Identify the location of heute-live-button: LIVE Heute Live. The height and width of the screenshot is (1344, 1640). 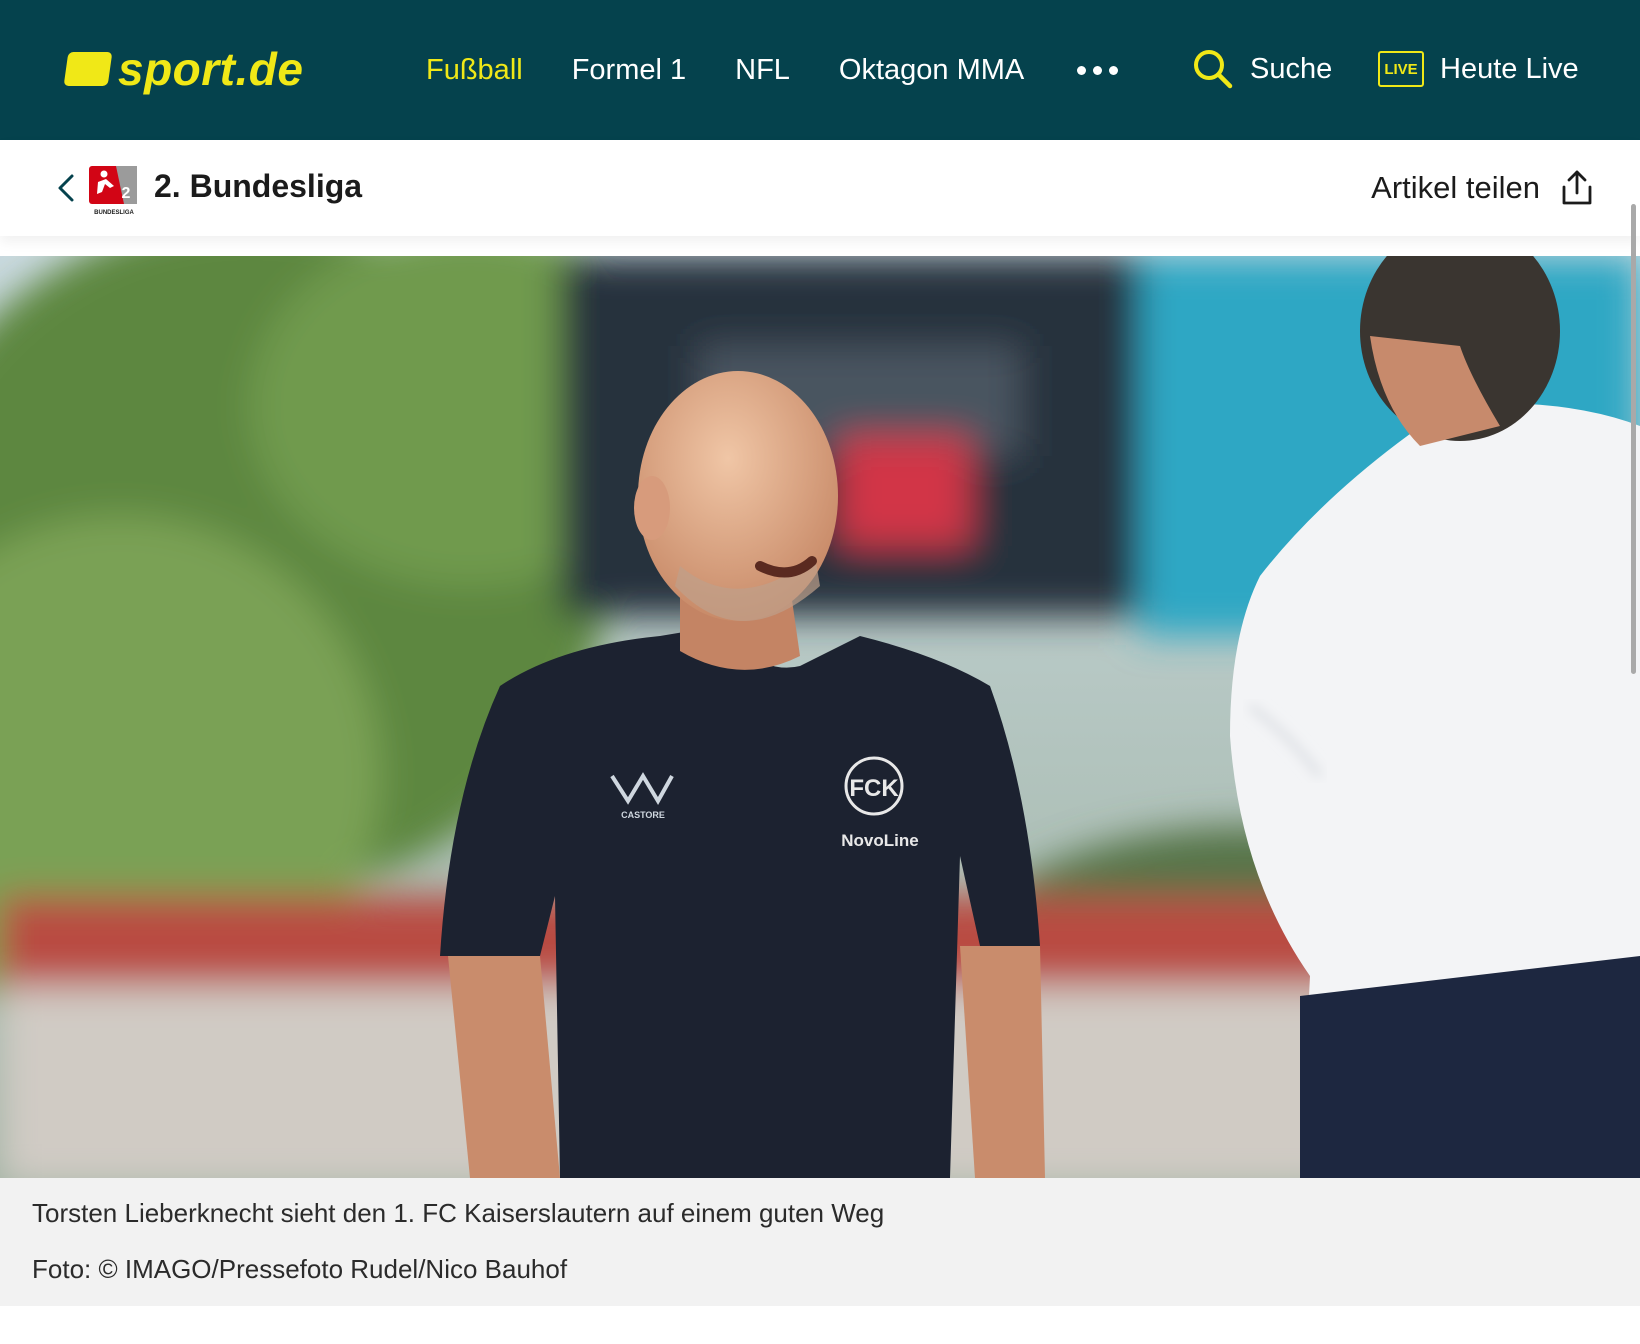
(1478, 69).